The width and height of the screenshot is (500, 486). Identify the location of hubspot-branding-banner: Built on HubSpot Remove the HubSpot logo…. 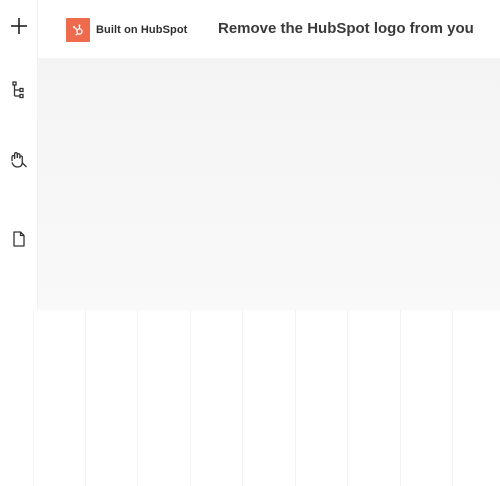
(269, 29).